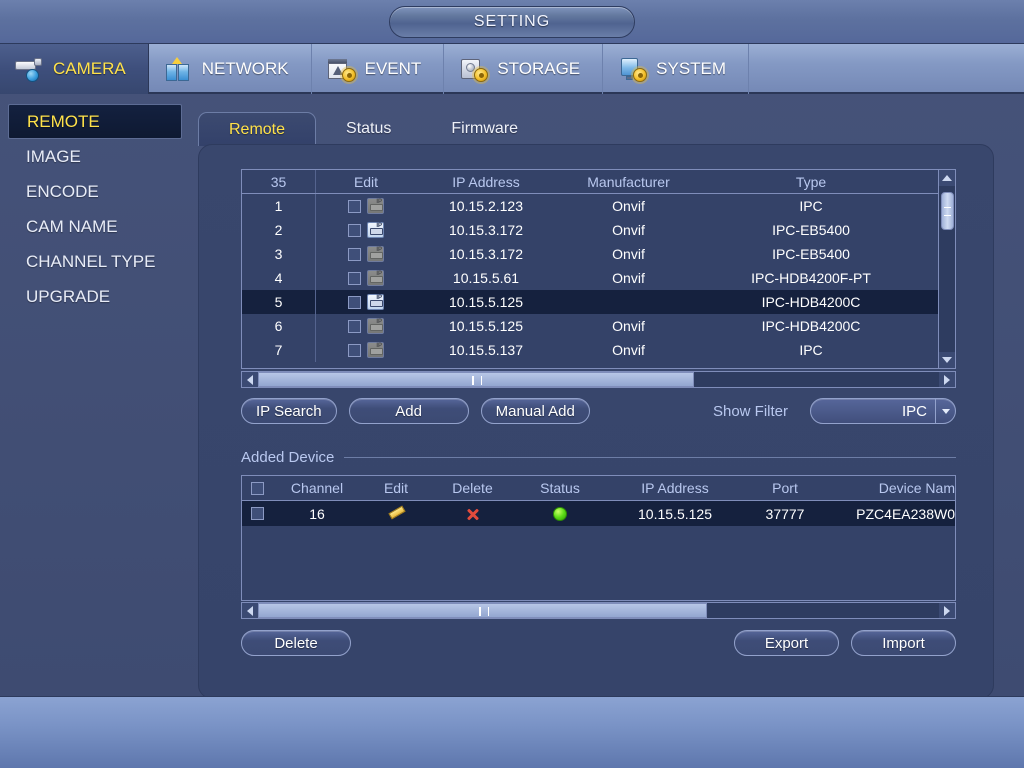  Describe the element at coordinates (598, 513) in the screenshot. I see `table-row: 16 10.15.5.125 37777 PZC4EA238W0` at that location.